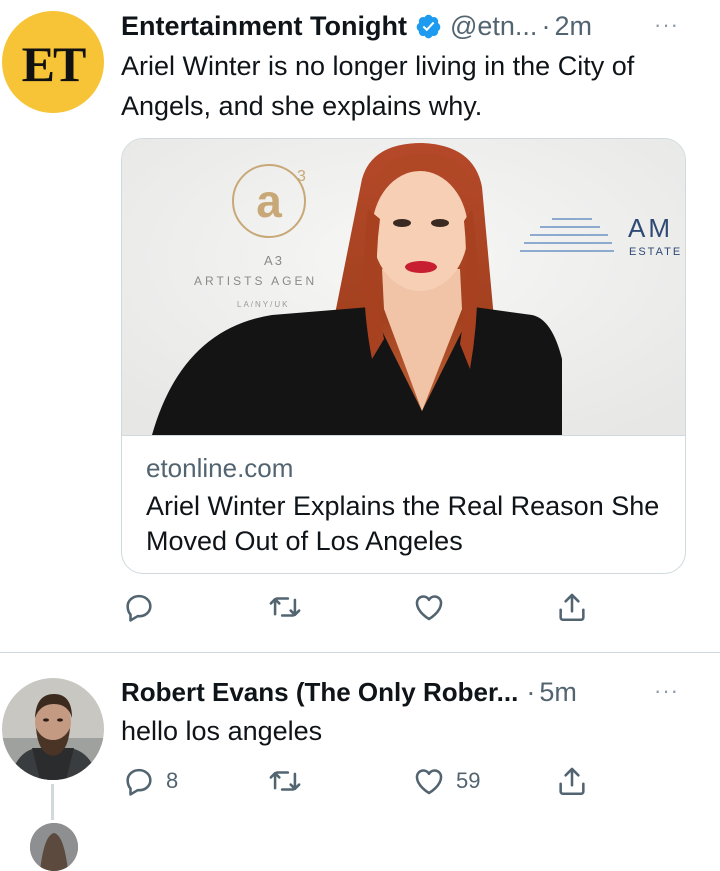 Image resolution: width=720 pixels, height=871 pixels. I want to click on next-reply-avatar, so click(54, 847).